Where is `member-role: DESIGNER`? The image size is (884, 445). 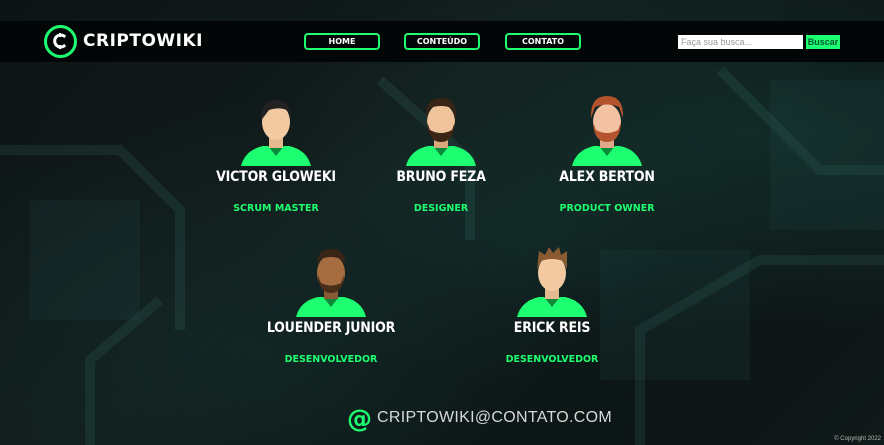 member-role: DESIGNER is located at coordinates (441, 208).